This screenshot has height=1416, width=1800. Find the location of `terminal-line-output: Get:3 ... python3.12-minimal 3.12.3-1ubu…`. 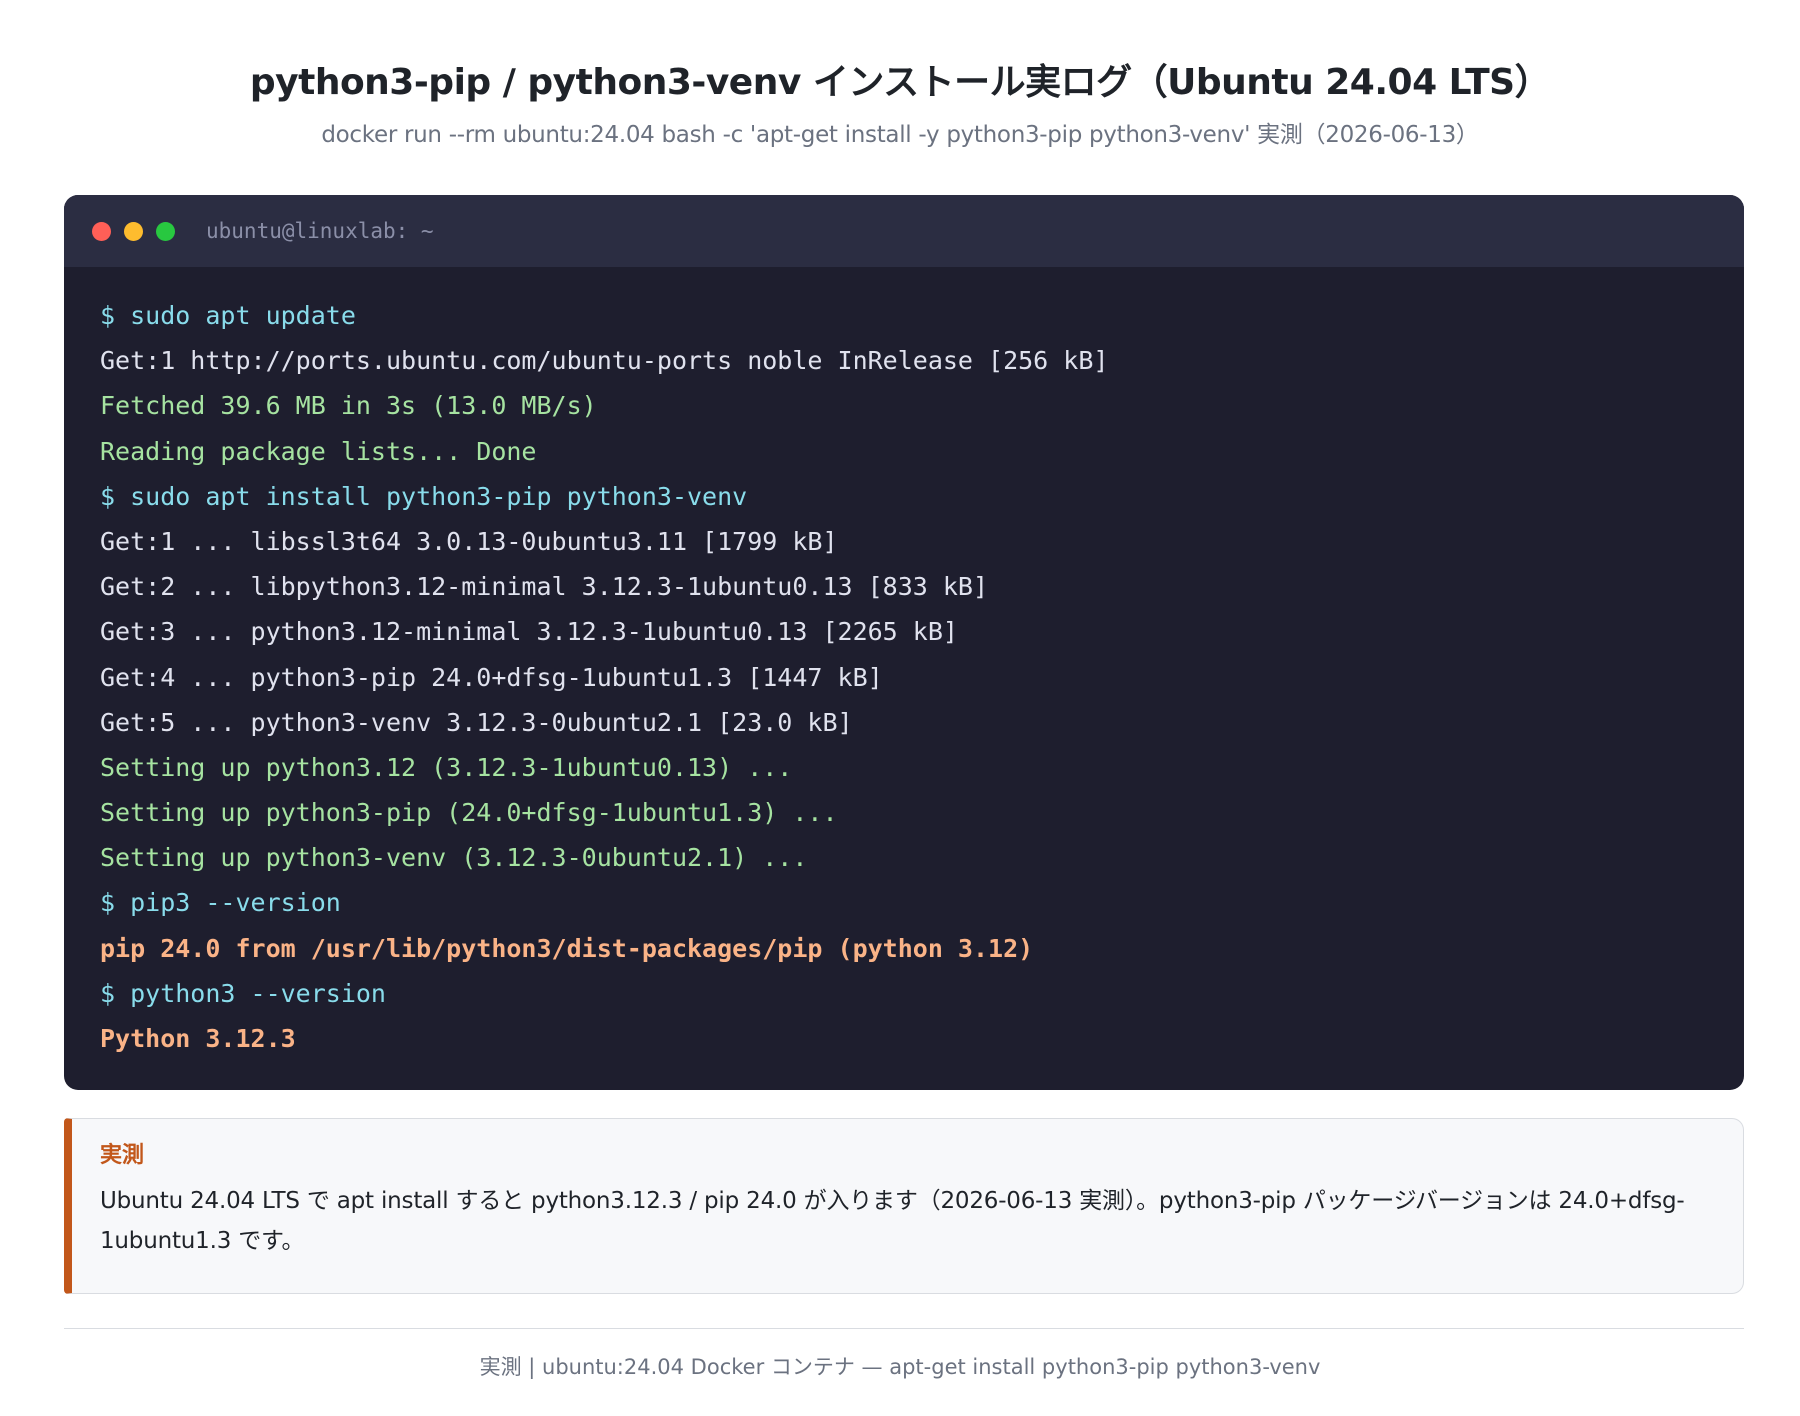

terminal-line-output: Get:3 ... python3.12-minimal 3.12.3-1ubu… is located at coordinates (529, 632).